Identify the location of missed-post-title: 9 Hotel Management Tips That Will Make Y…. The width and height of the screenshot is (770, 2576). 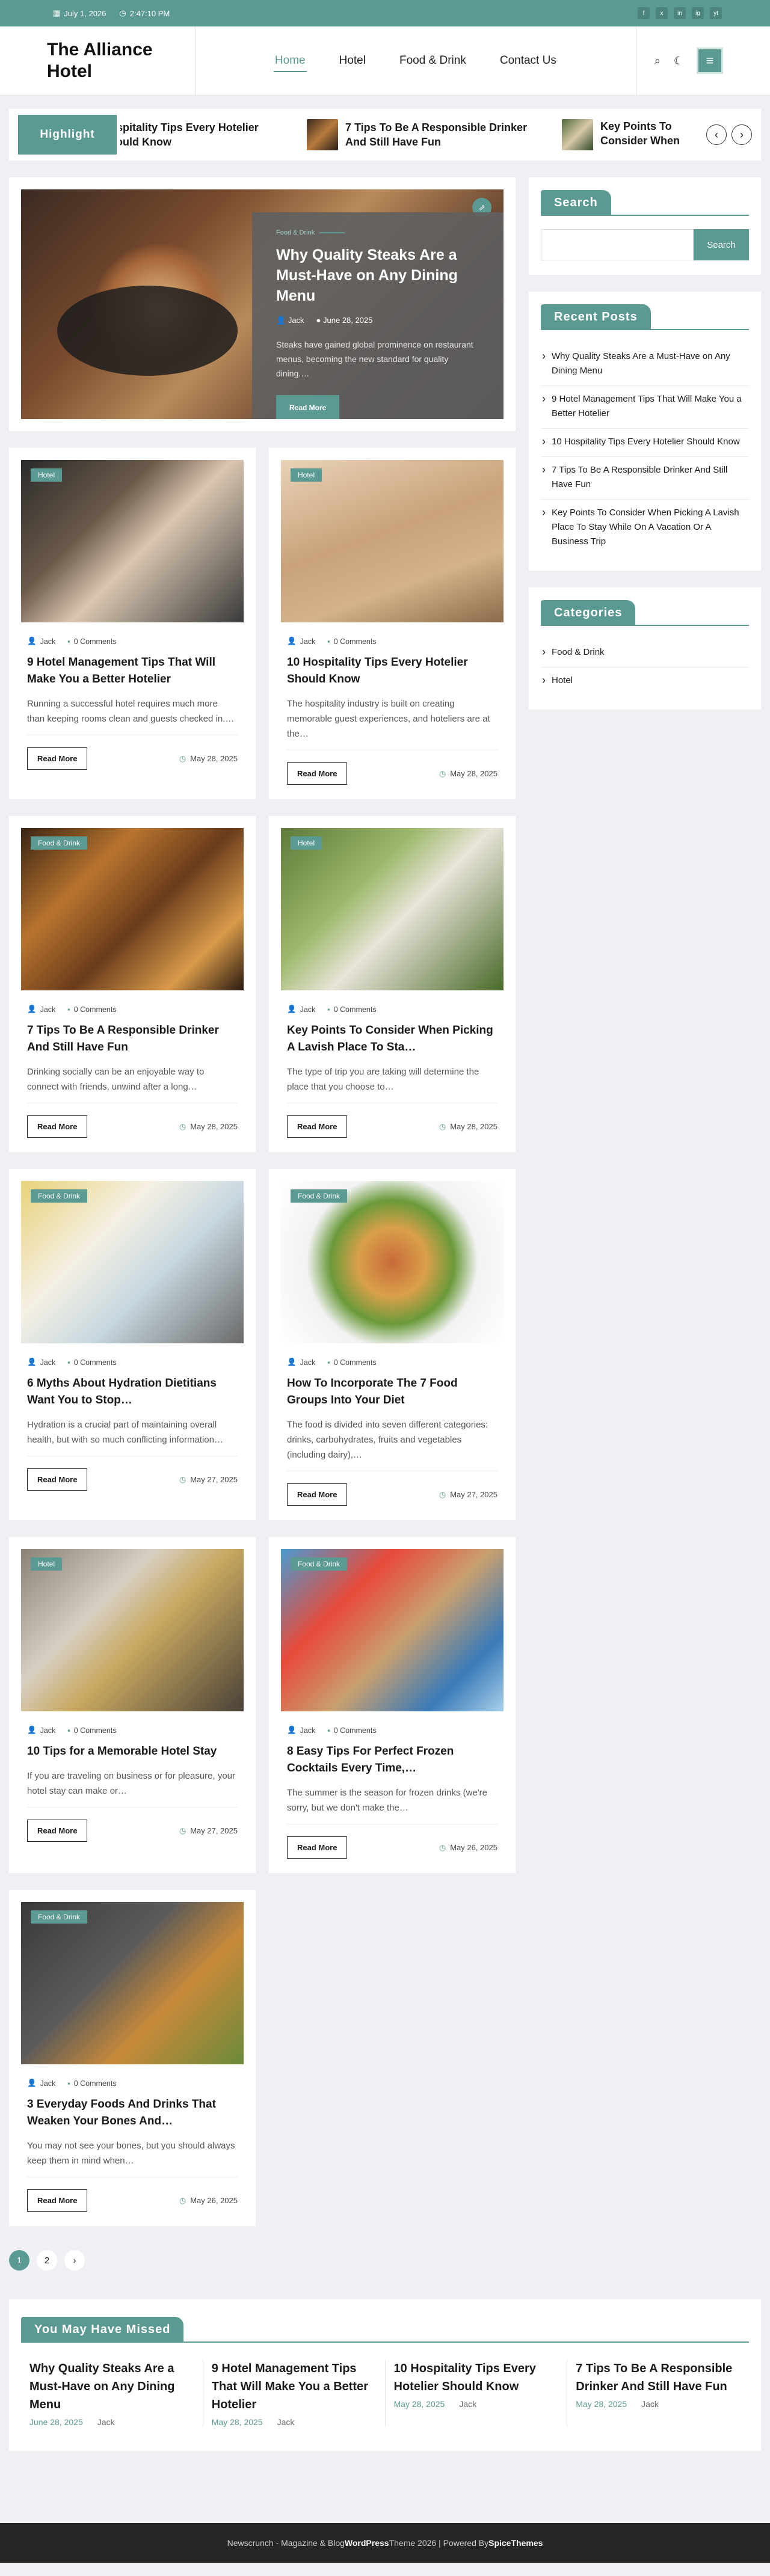
(294, 2387).